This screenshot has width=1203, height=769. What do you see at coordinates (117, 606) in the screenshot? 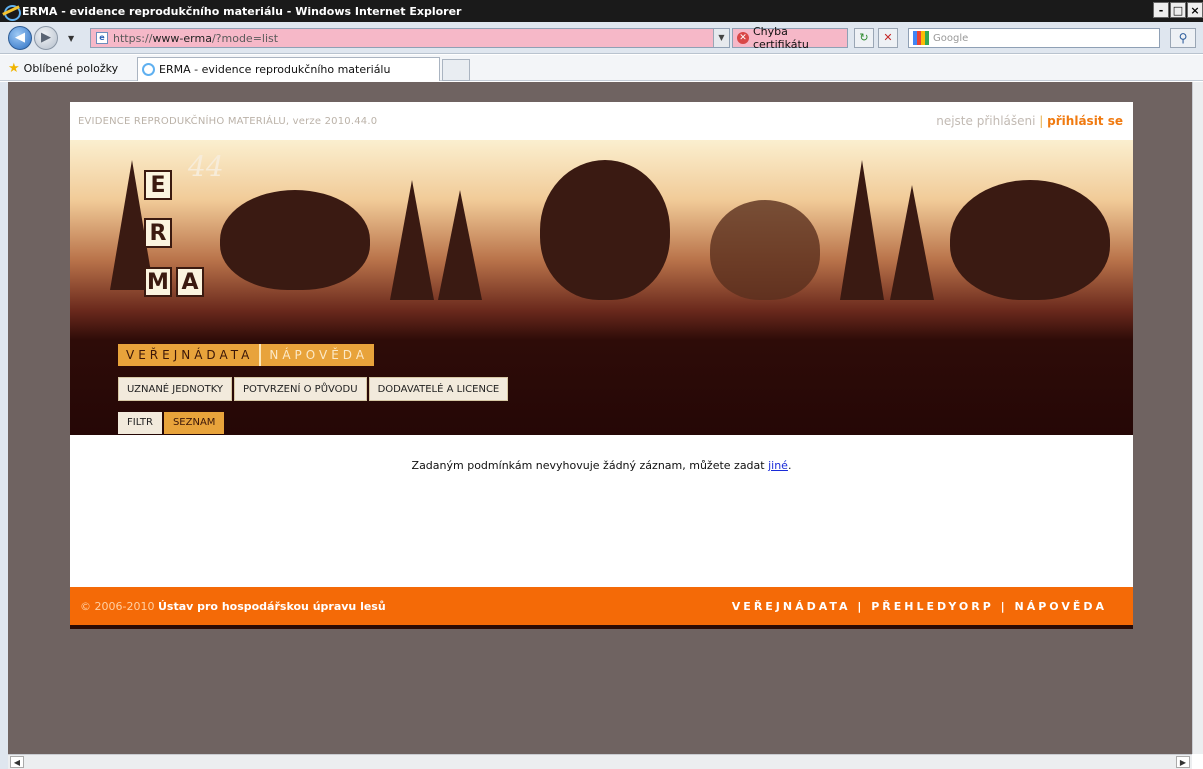
I see `copyright-years: © 2006-2010` at bounding box center [117, 606].